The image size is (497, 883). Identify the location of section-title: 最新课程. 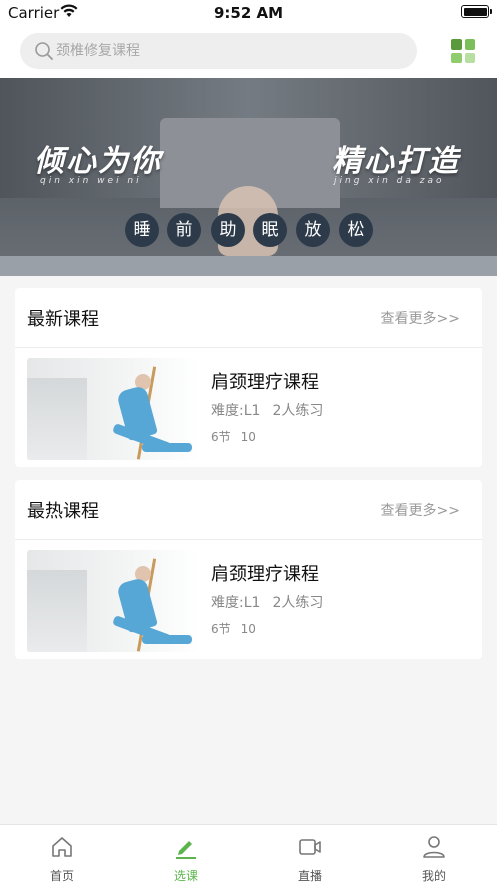
(63, 319).